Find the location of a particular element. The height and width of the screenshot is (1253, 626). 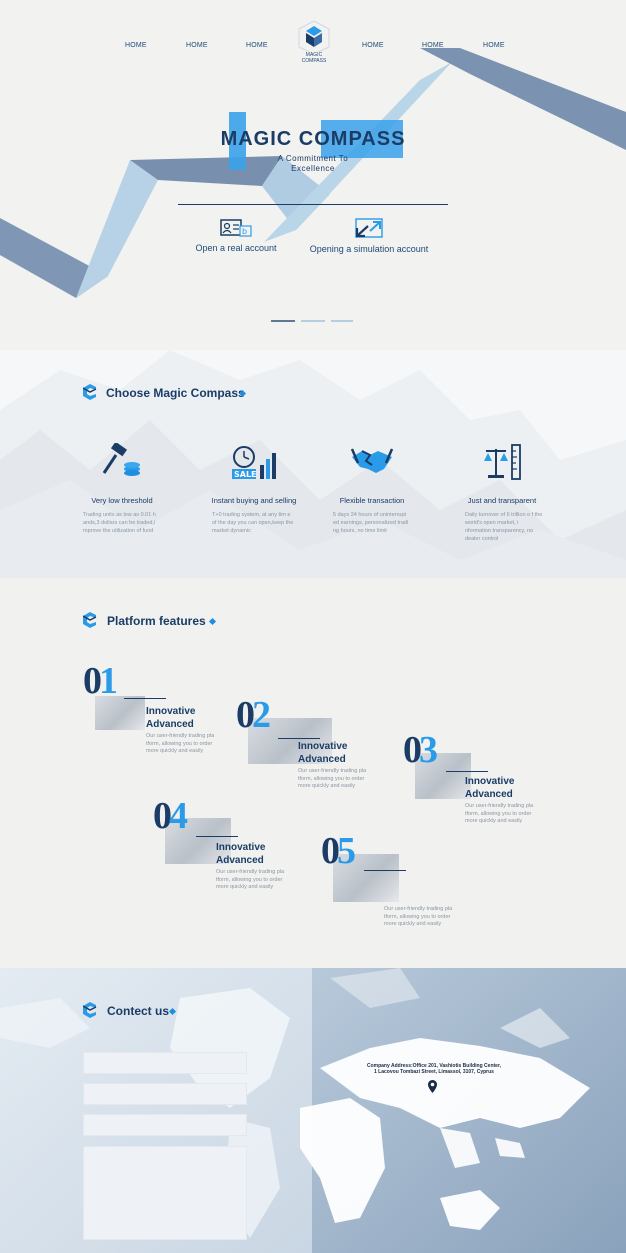

hero-subtitle: A Commitment To Excellence is located at coordinates (313, 164).